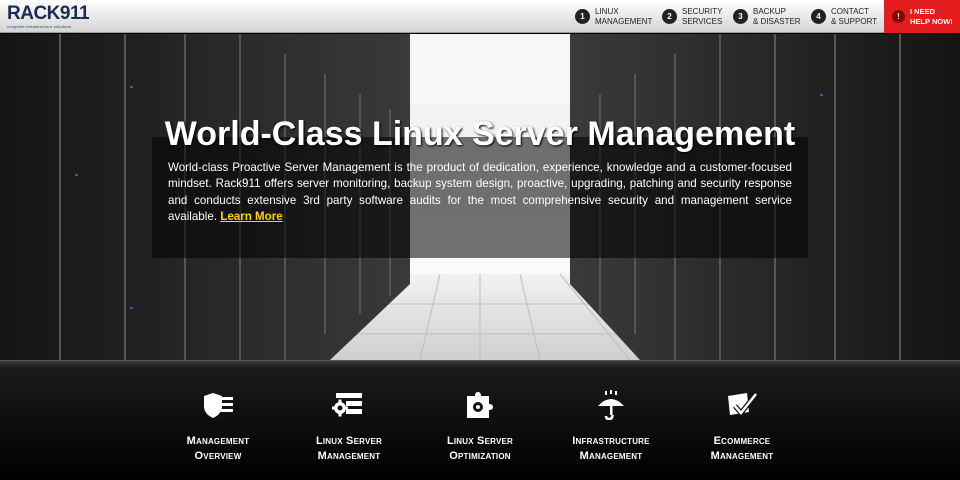  What do you see at coordinates (931, 16) in the screenshot?
I see `help-label: I NEED HELP NOW!` at bounding box center [931, 16].